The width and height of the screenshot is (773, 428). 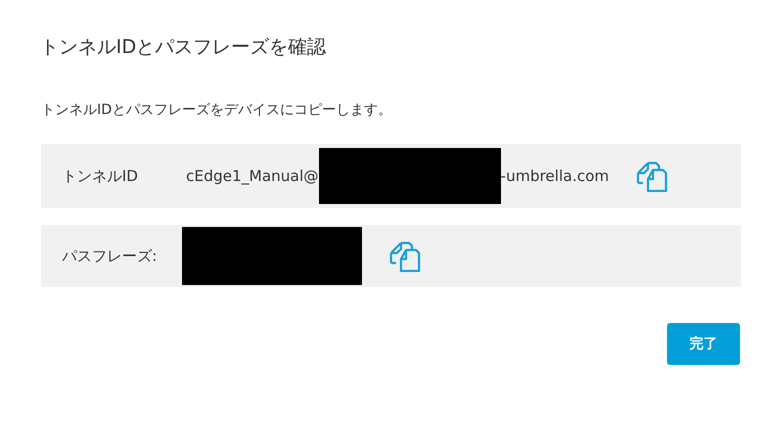 I want to click on description: トンネルIDとパスフレーズをデバイスにコピーします。, so click(x=217, y=110).